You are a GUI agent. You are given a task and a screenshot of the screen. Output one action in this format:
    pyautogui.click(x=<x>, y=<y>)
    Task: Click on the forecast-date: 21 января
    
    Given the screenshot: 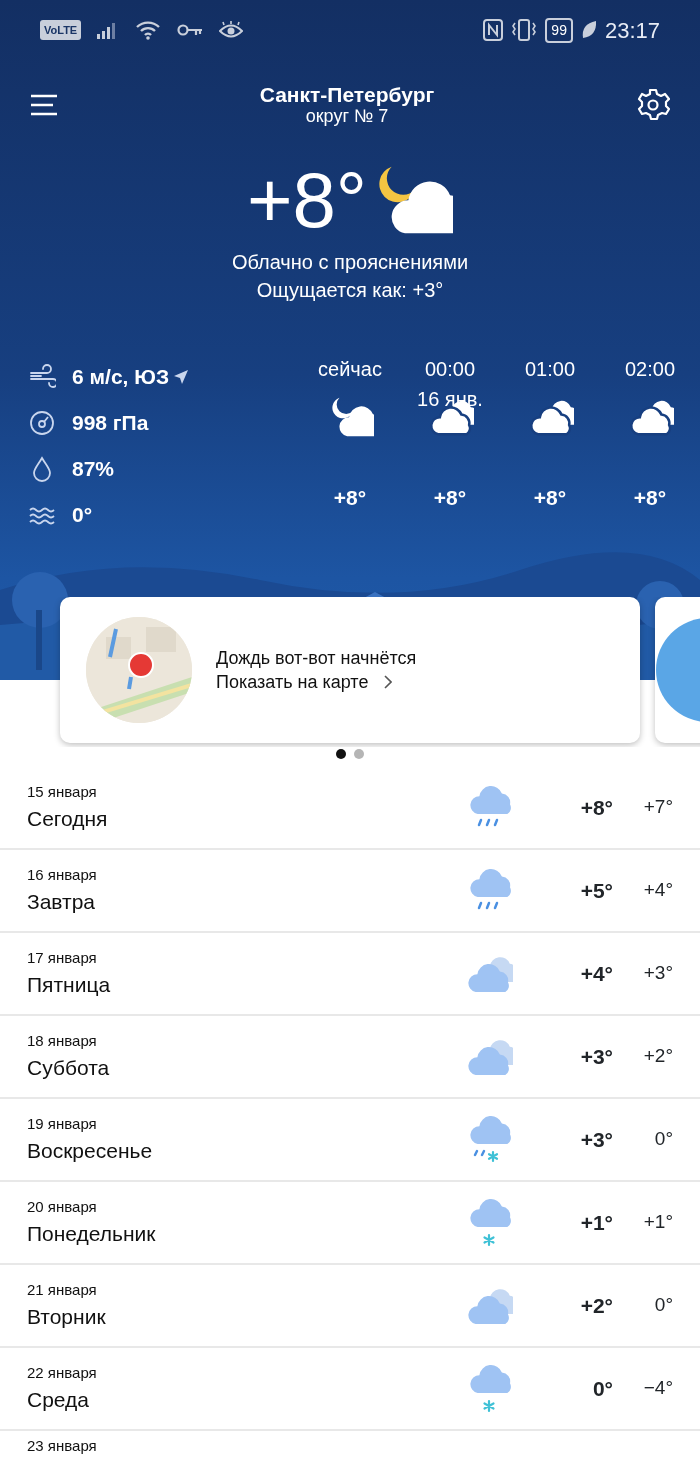 What is the action you would take?
    pyautogui.click(x=62, y=1289)
    